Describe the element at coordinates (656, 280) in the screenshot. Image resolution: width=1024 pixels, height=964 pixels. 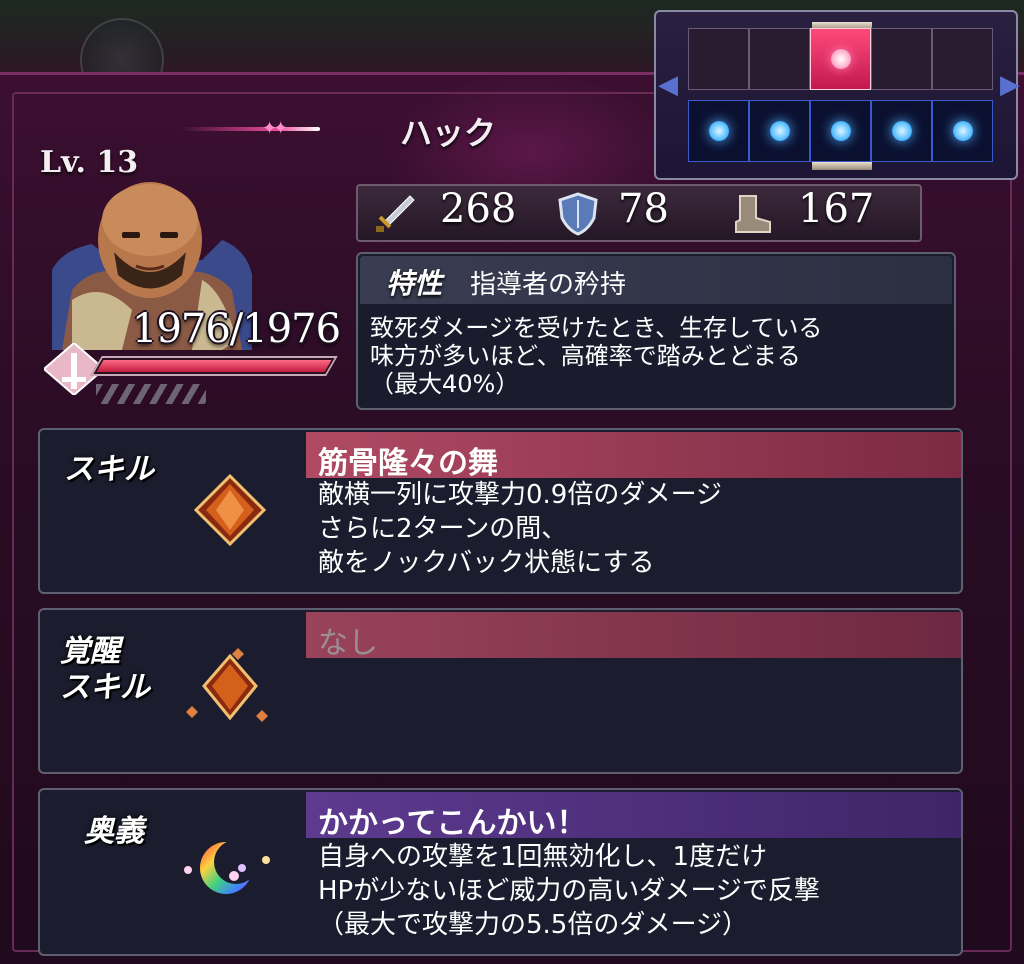
I see `trait-header` at that location.